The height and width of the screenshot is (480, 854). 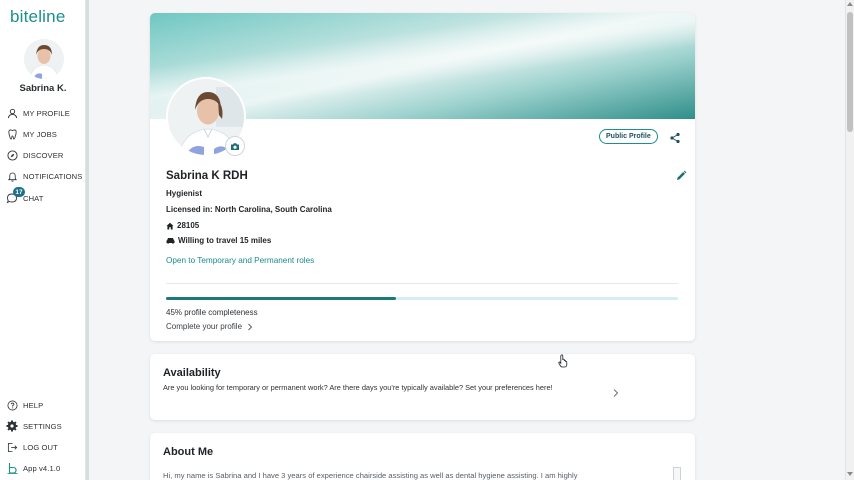 I want to click on tooth-icon, so click(x=12, y=134).